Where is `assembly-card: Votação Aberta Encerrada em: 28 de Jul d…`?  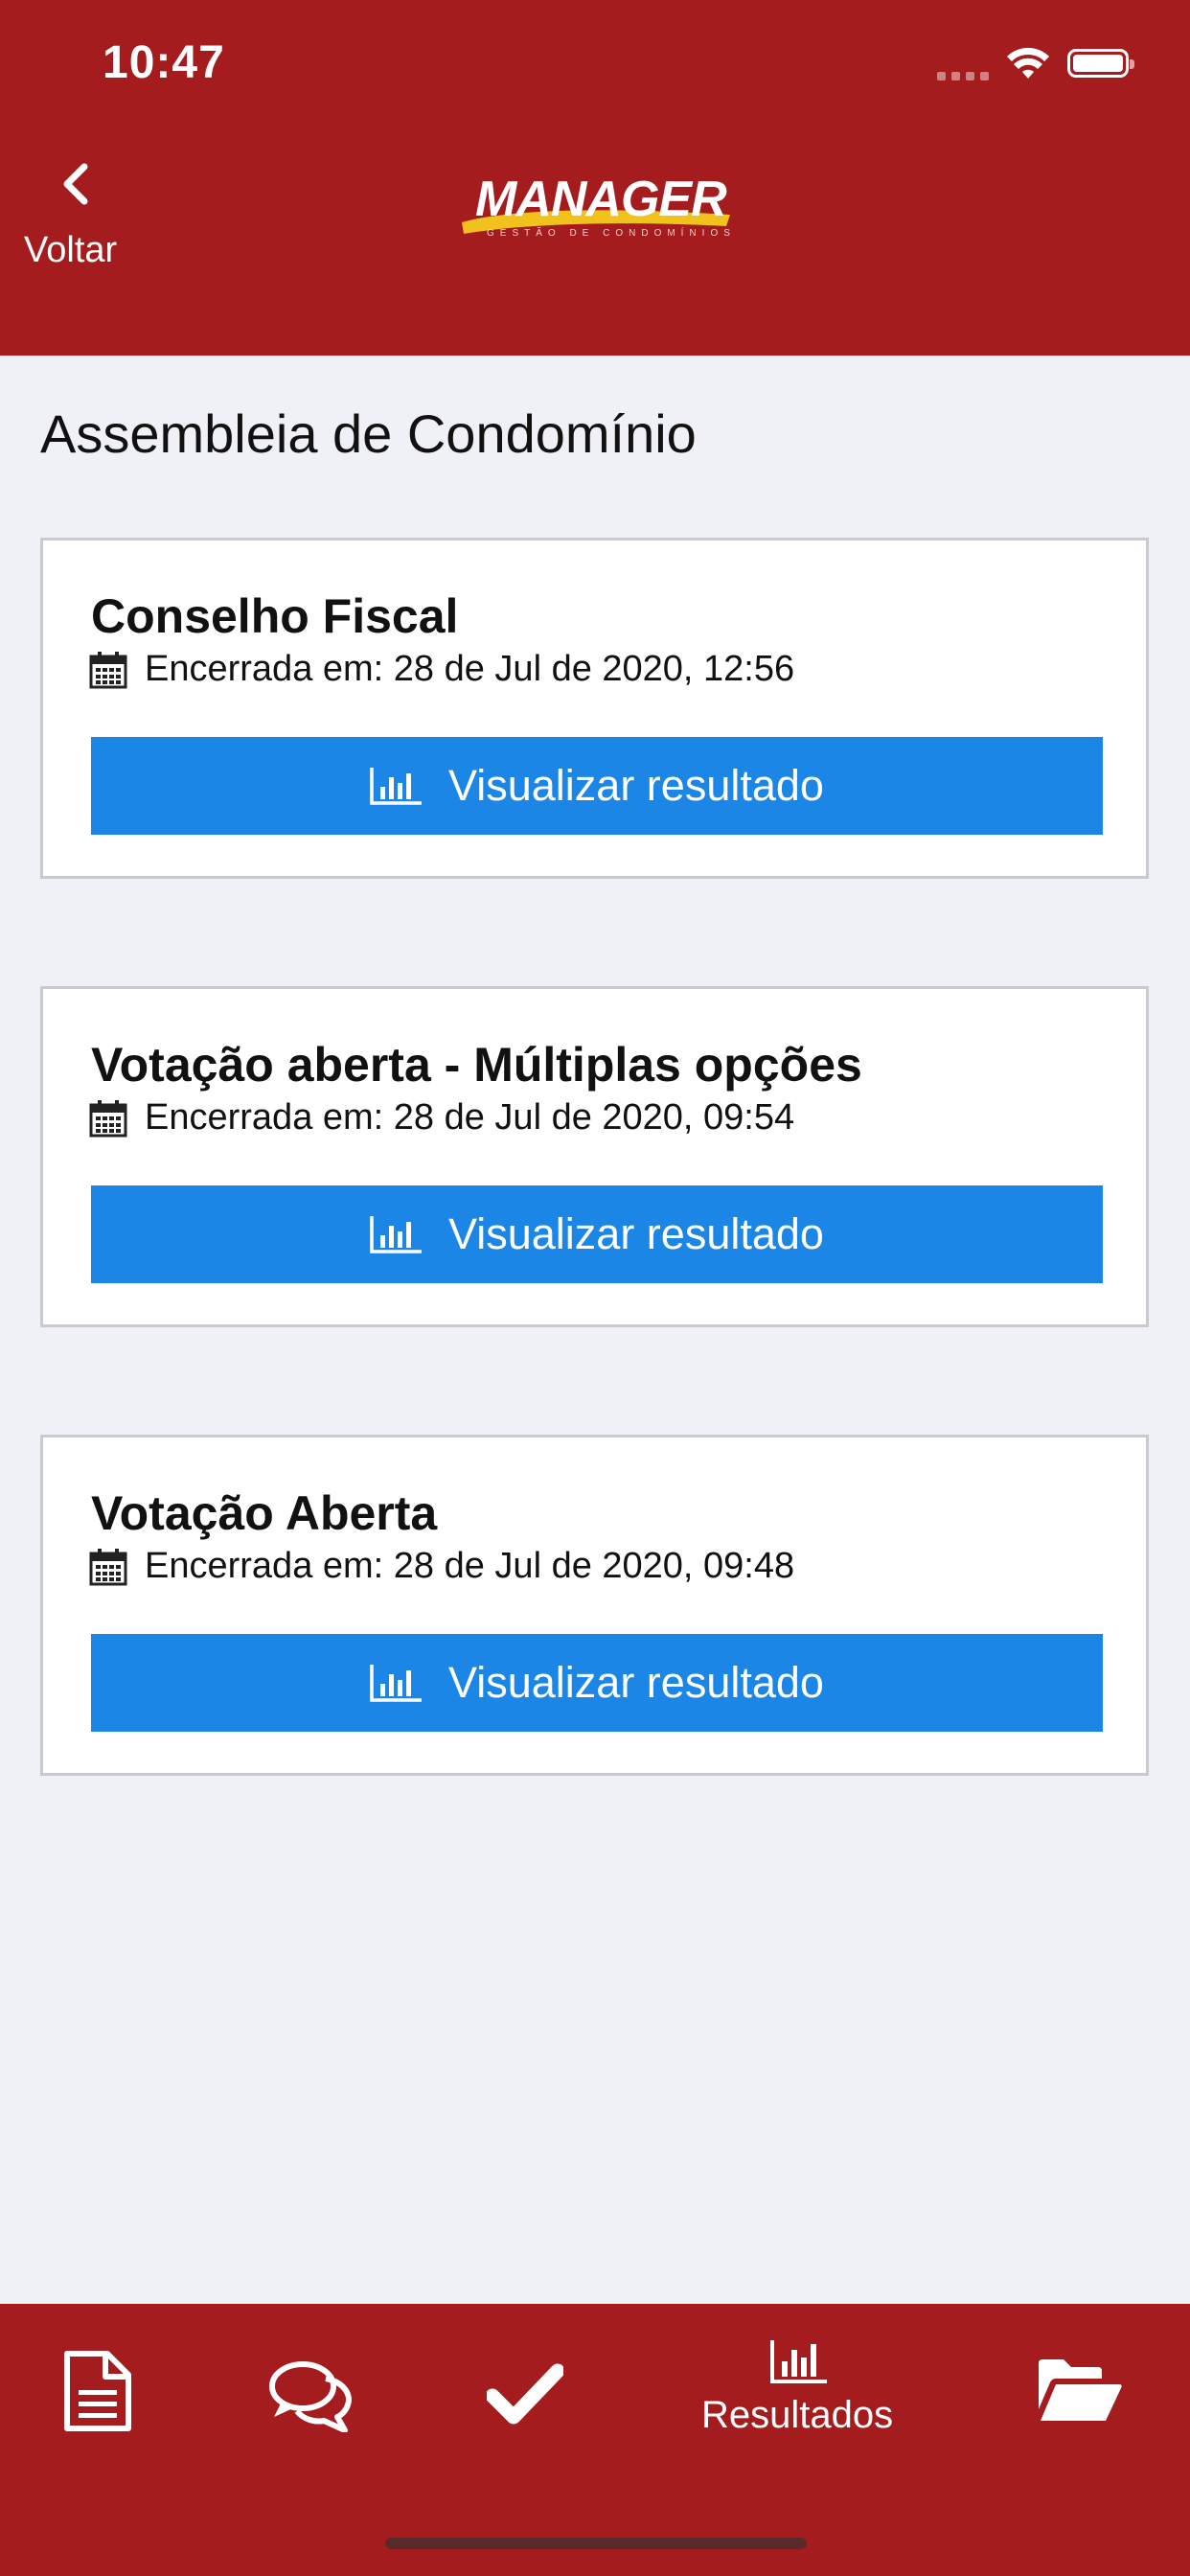
assembly-card: Votação Aberta Encerrada em: 28 de Jul d… is located at coordinates (594, 1605).